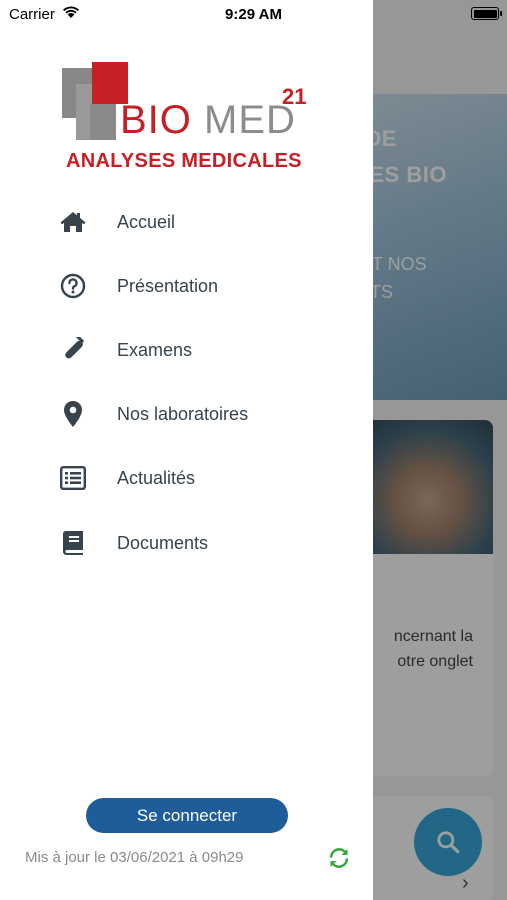 Image resolution: width=507 pixels, height=900 pixels. What do you see at coordinates (73, 286) in the screenshot?
I see `question-circle-icon` at bounding box center [73, 286].